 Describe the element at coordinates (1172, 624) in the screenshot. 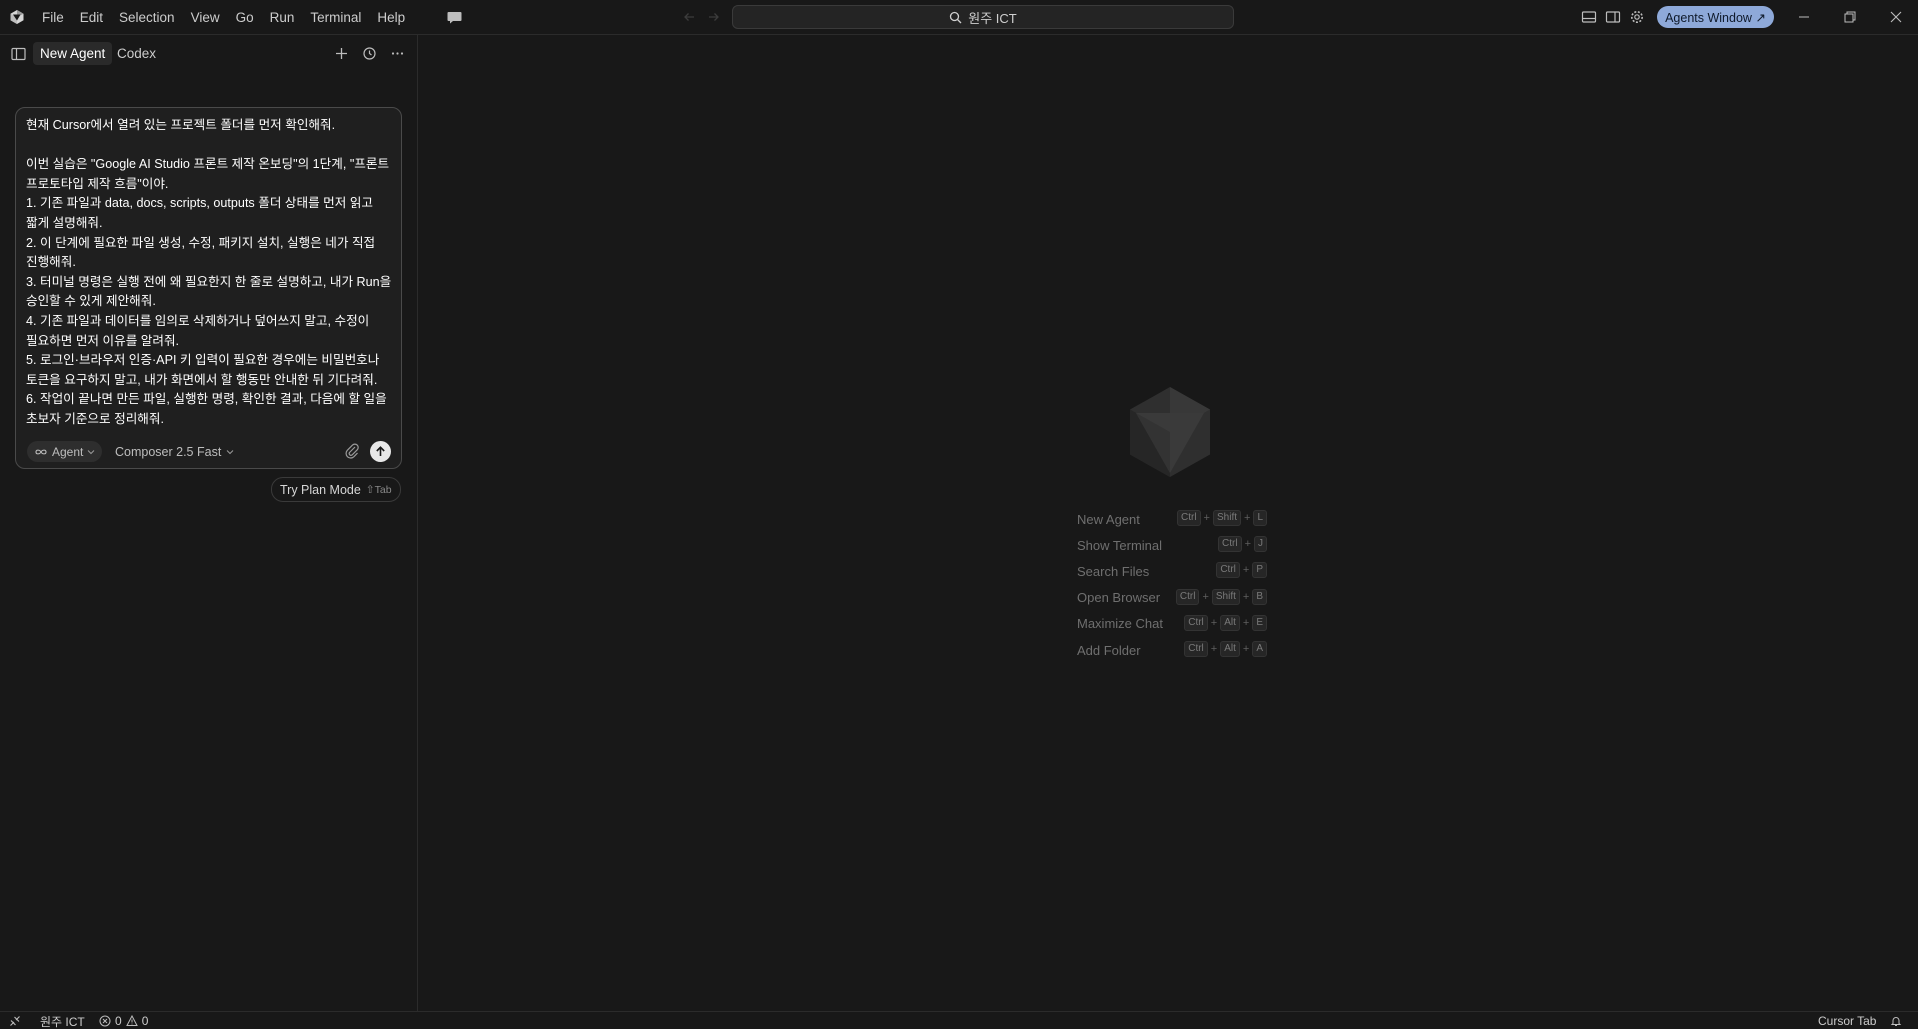

I see `shortcut-maximize-chat: Maximize Chat Ctrl + Alt + E` at that location.